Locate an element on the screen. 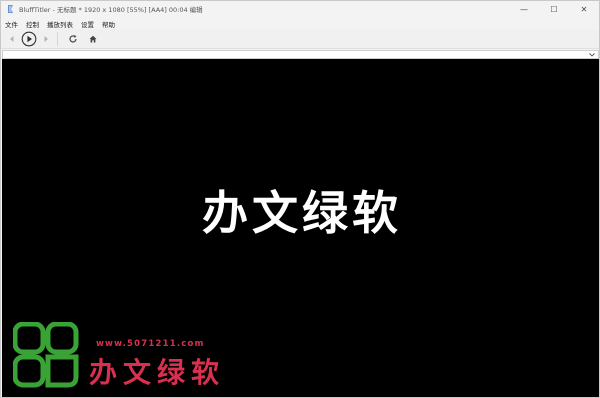 The width and height of the screenshot is (600, 398). toolbar-separator is located at coordinates (57, 38).